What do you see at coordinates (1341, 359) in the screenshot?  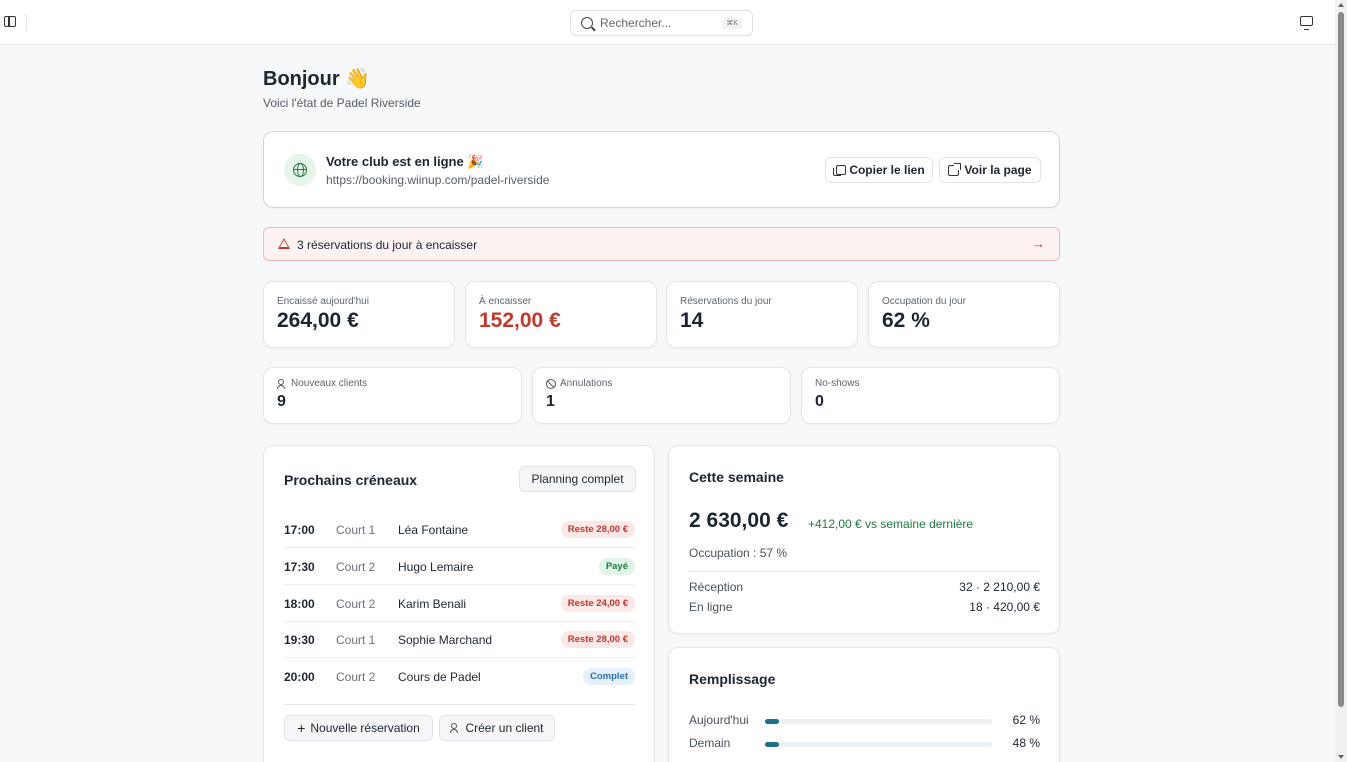 I see `scrollbar-thumb` at bounding box center [1341, 359].